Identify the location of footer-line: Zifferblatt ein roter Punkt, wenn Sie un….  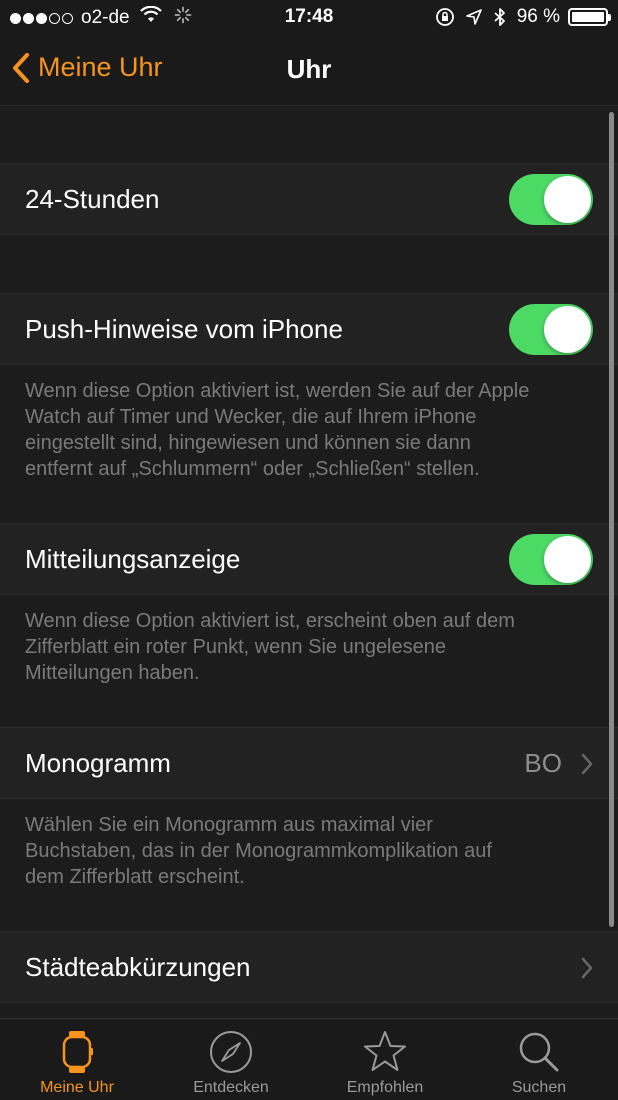
(235, 647).